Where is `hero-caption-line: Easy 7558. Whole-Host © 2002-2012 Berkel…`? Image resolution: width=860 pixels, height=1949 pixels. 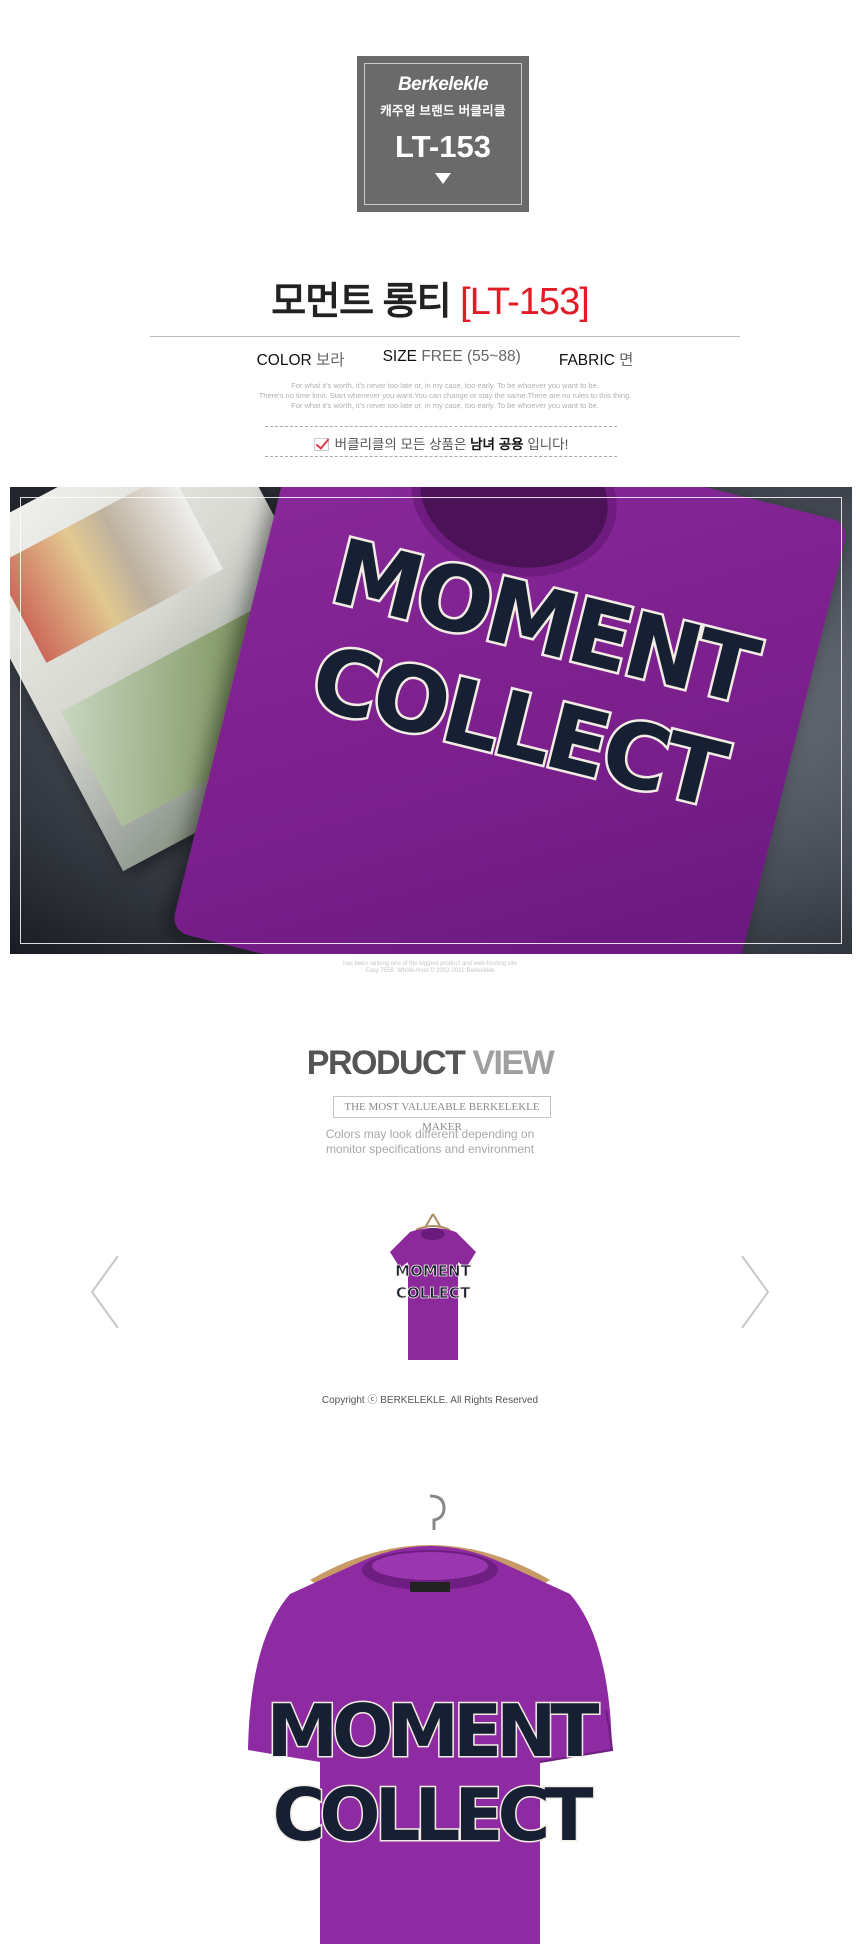
hero-caption-line: Easy 7558. Whole-Host © 2002-2012 Berkel… is located at coordinates (430, 971).